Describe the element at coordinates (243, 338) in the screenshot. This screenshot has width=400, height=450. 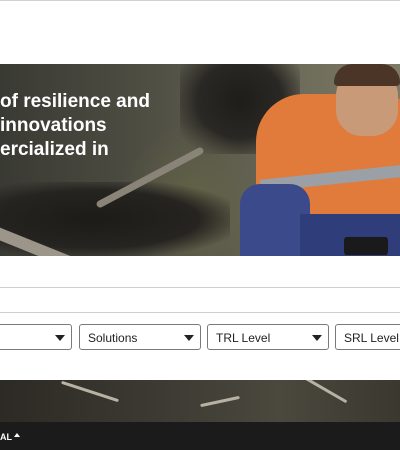
I see `filter-trl-label: TRL Level` at that location.